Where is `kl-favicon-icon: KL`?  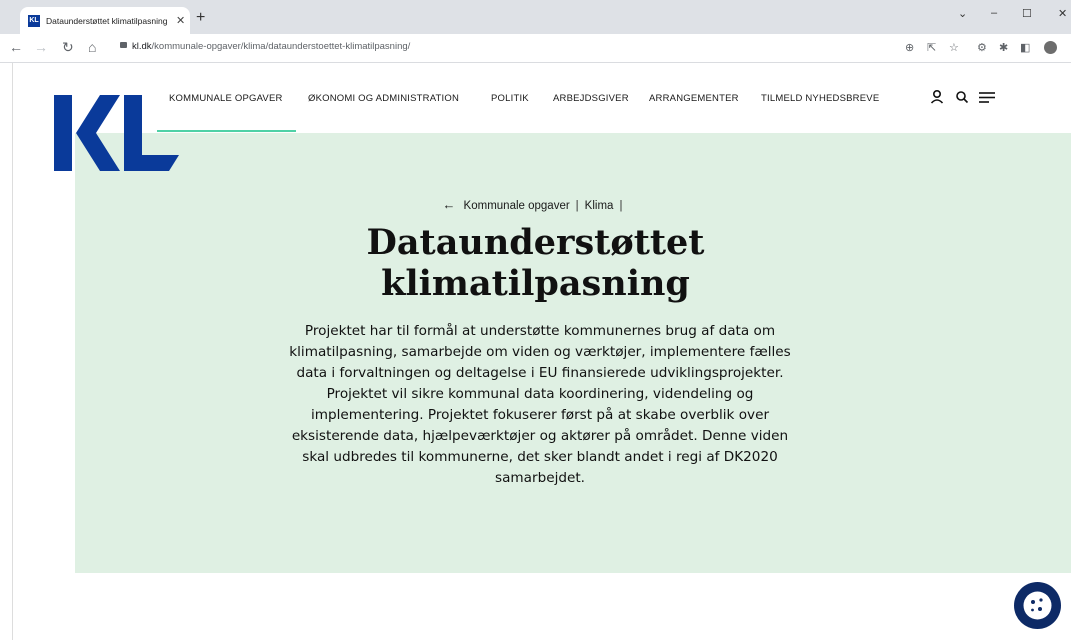 kl-favicon-icon: KL is located at coordinates (34, 20).